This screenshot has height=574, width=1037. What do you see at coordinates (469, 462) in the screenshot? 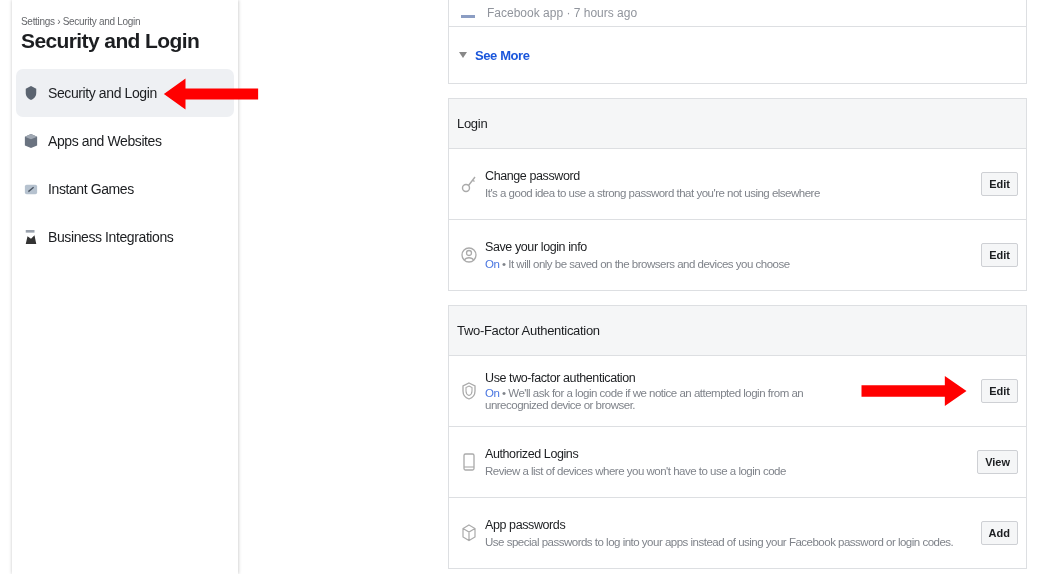
I see `phone-icon` at bounding box center [469, 462].